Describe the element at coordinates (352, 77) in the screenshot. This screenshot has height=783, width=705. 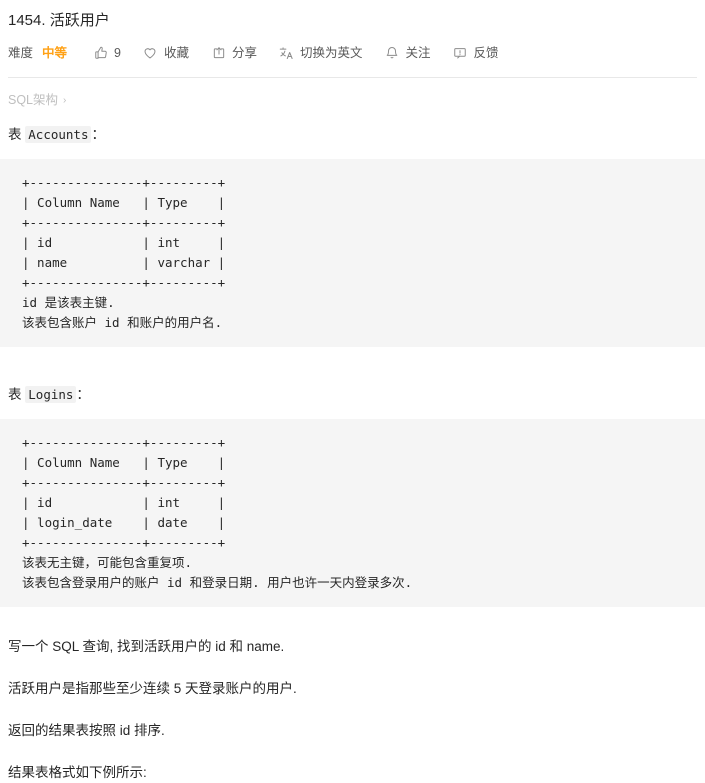
I see `toolbar-divider` at that location.